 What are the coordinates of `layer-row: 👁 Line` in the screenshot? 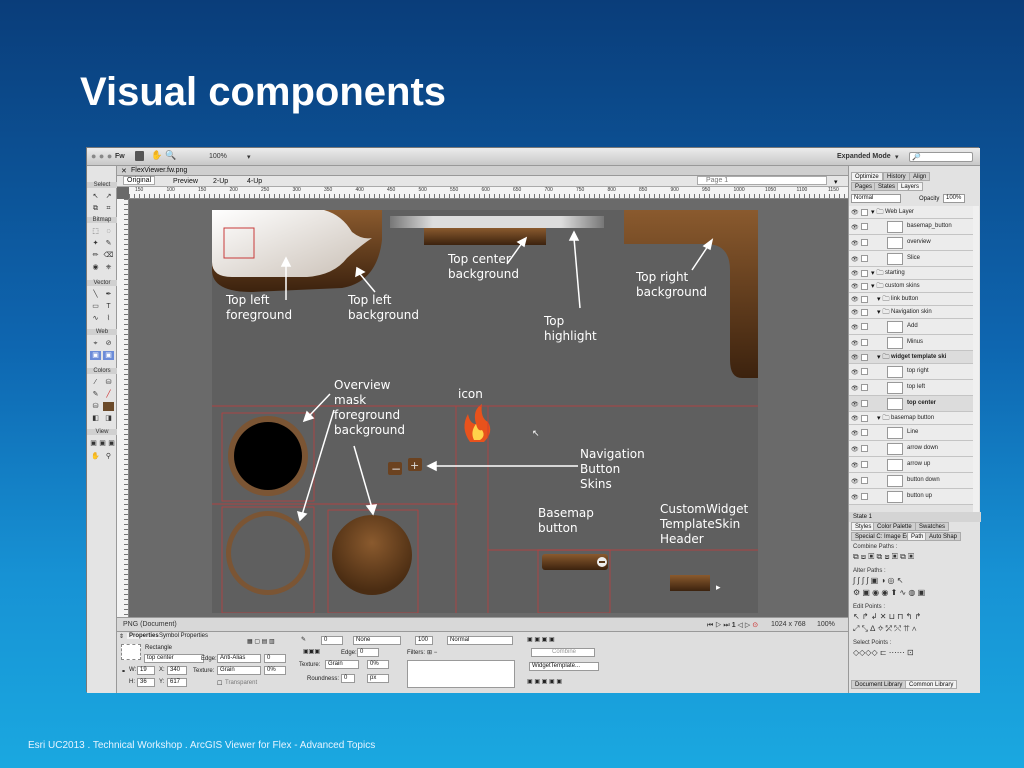 It's located at (911, 433).